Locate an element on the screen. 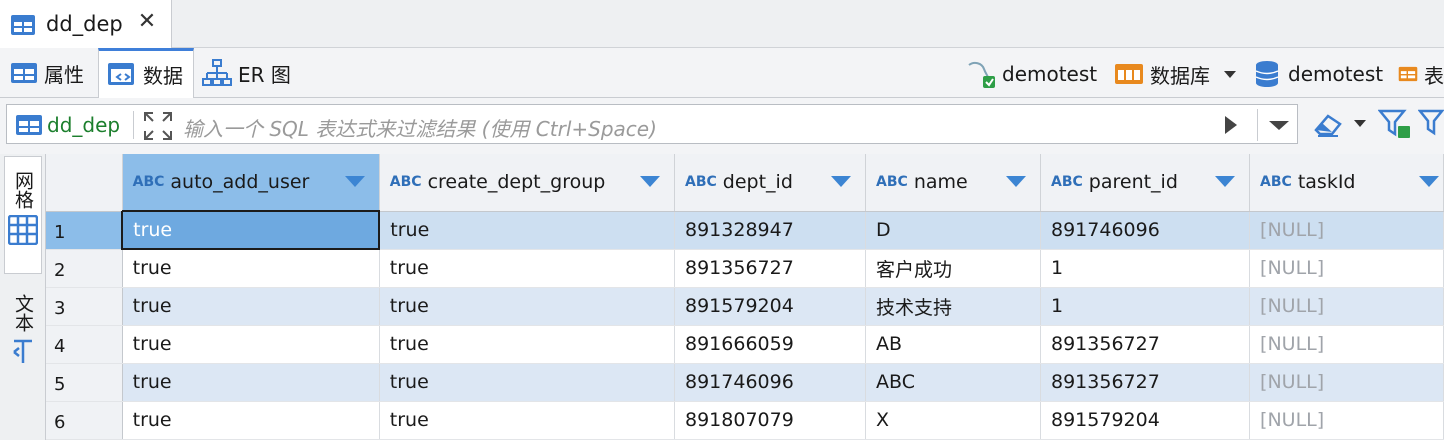  database-selector: demotest is located at coordinates (1319, 74).